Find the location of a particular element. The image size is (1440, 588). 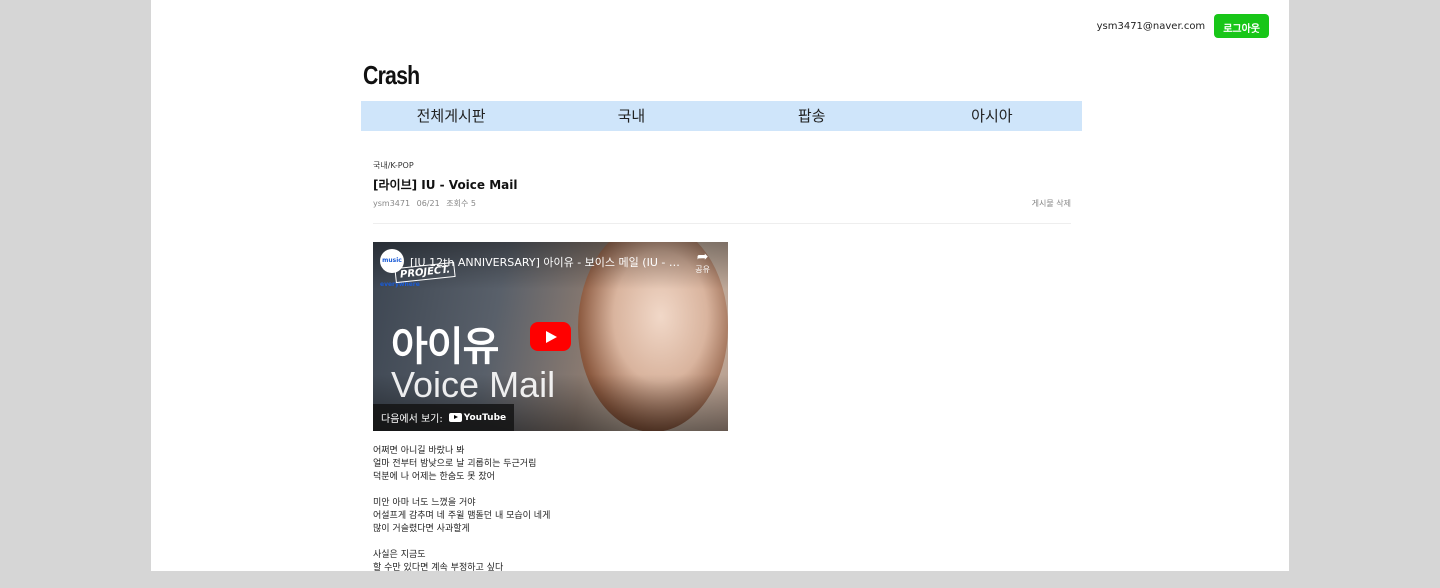

overlay-song-title: Voice Mail is located at coordinates (473, 384).